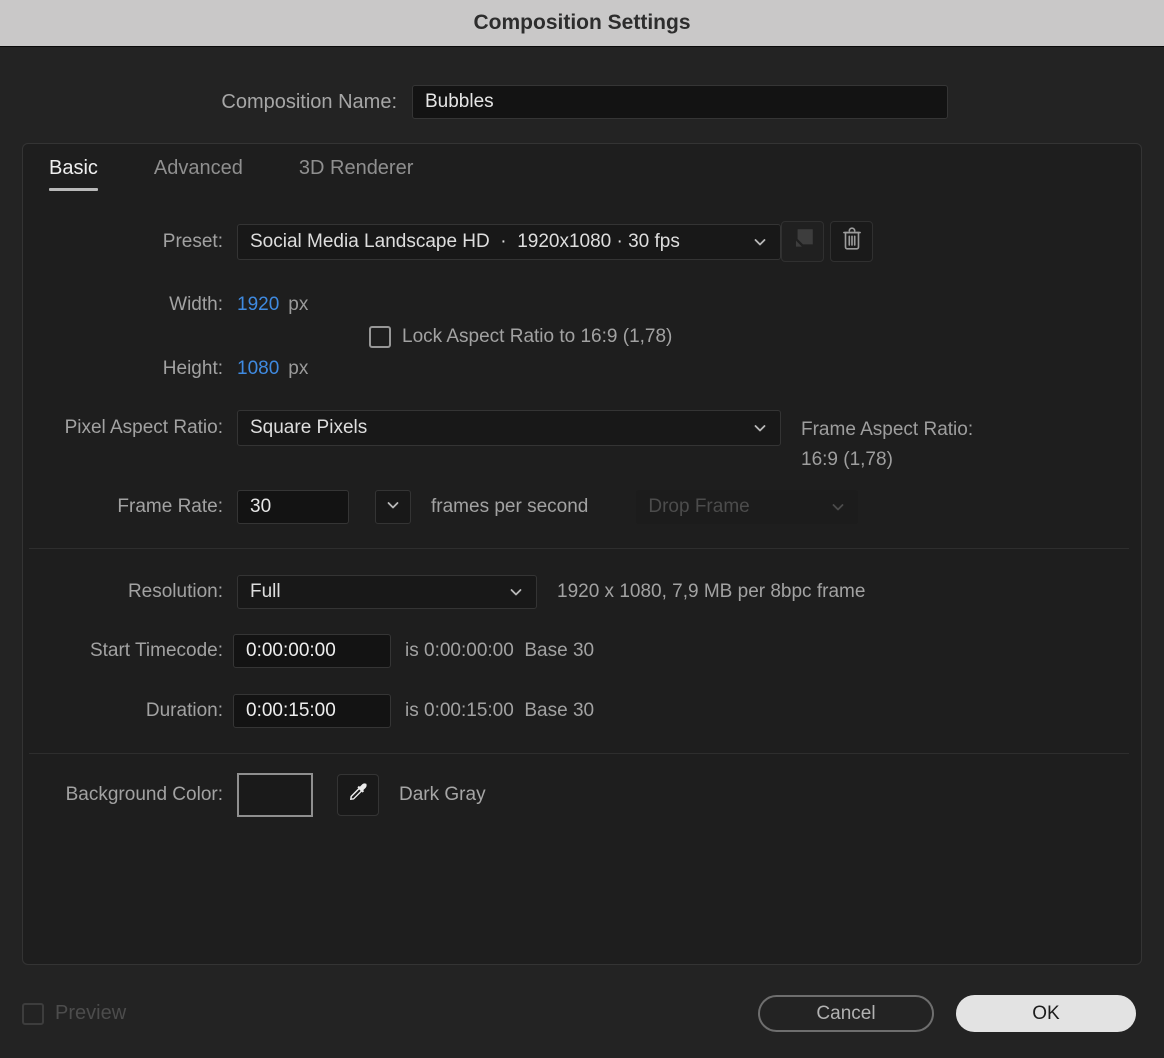 This screenshot has width=1164, height=1058. I want to click on resolution-info: 1920 x 1080, 7,9 MB per 8bpc frame, so click(711, 591).